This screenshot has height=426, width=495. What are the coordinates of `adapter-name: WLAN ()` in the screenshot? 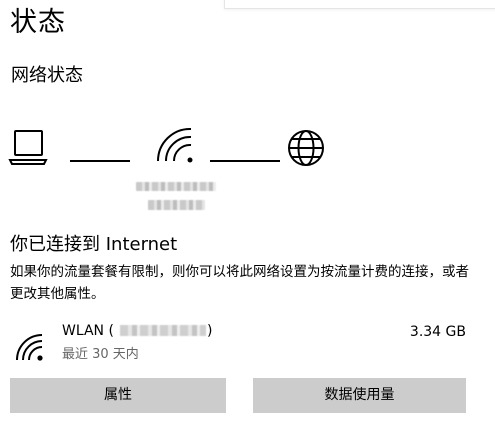 It's located at (137, 331).